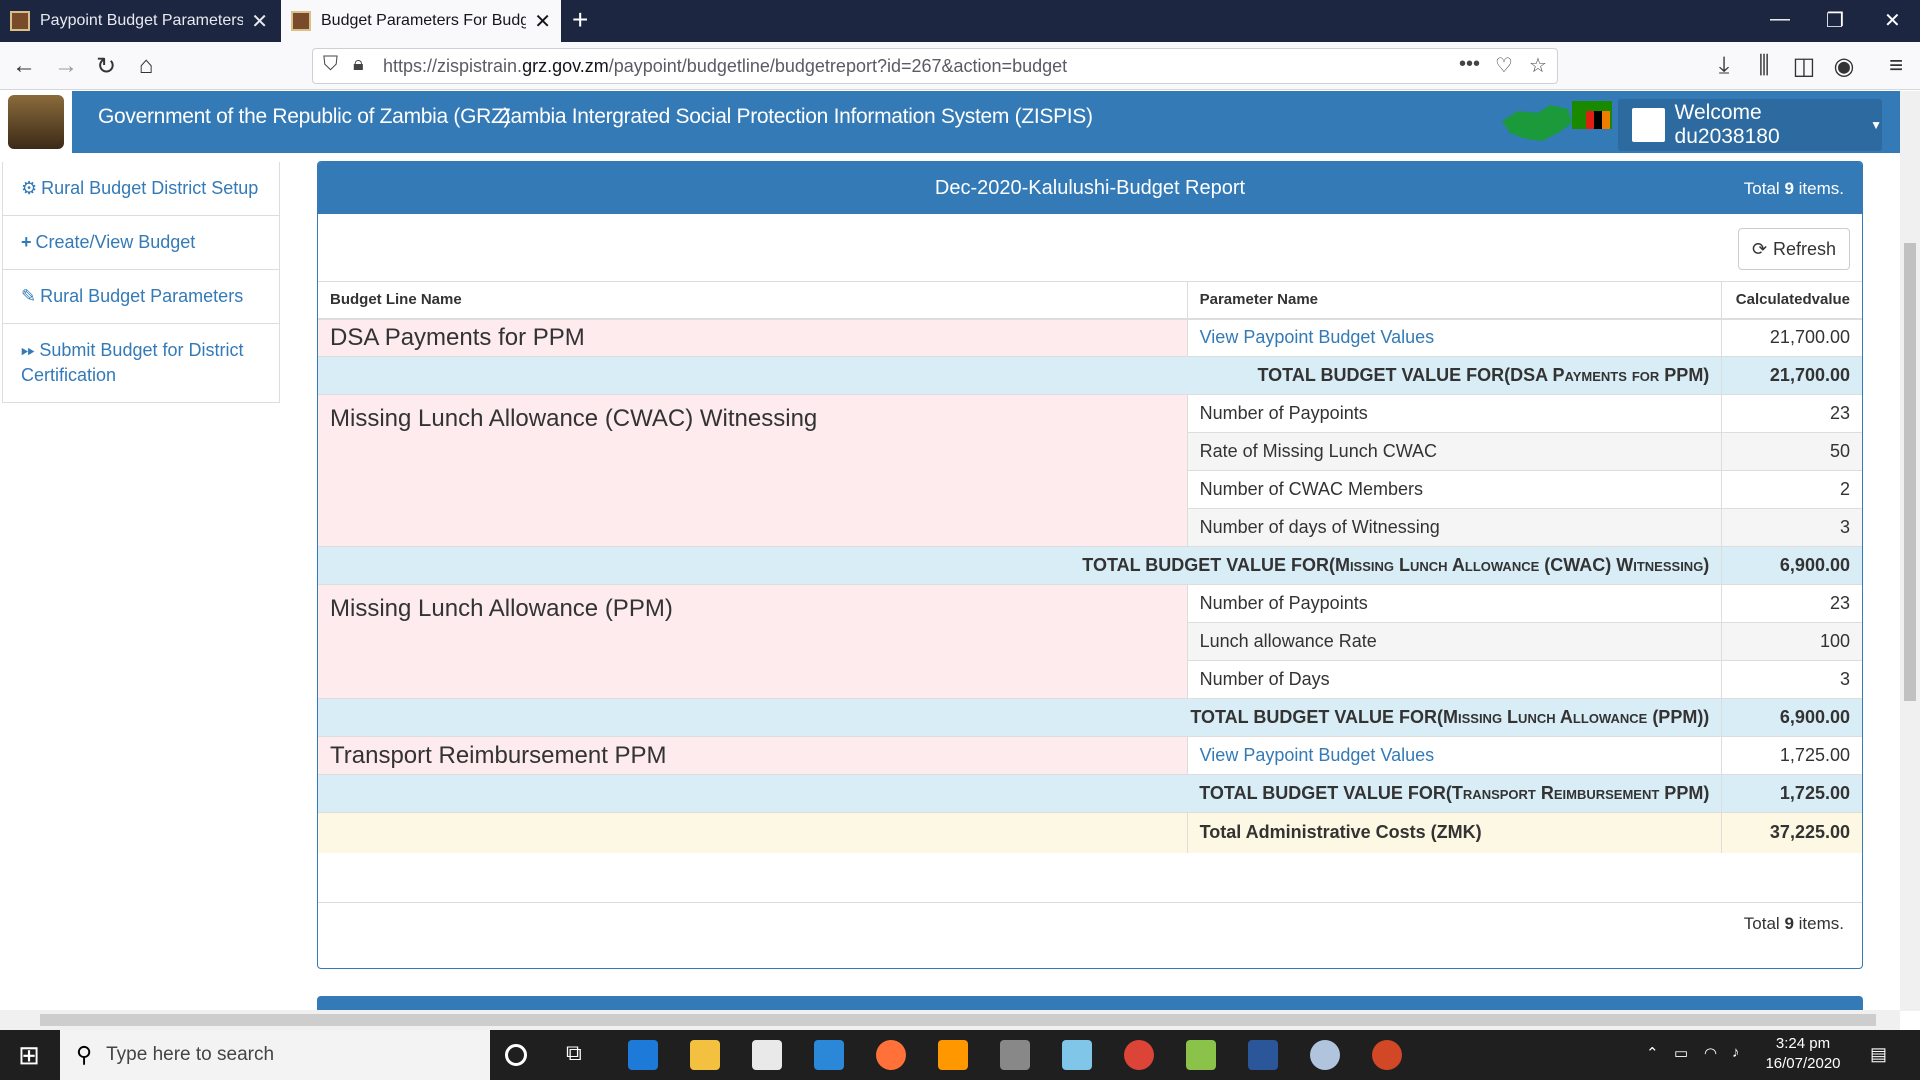 The image size is (1920, 1080). What do you see at coordinates (580, 20) in the screenshot?
I see `new-tab-icon: +` at bounding box center [580, 20].